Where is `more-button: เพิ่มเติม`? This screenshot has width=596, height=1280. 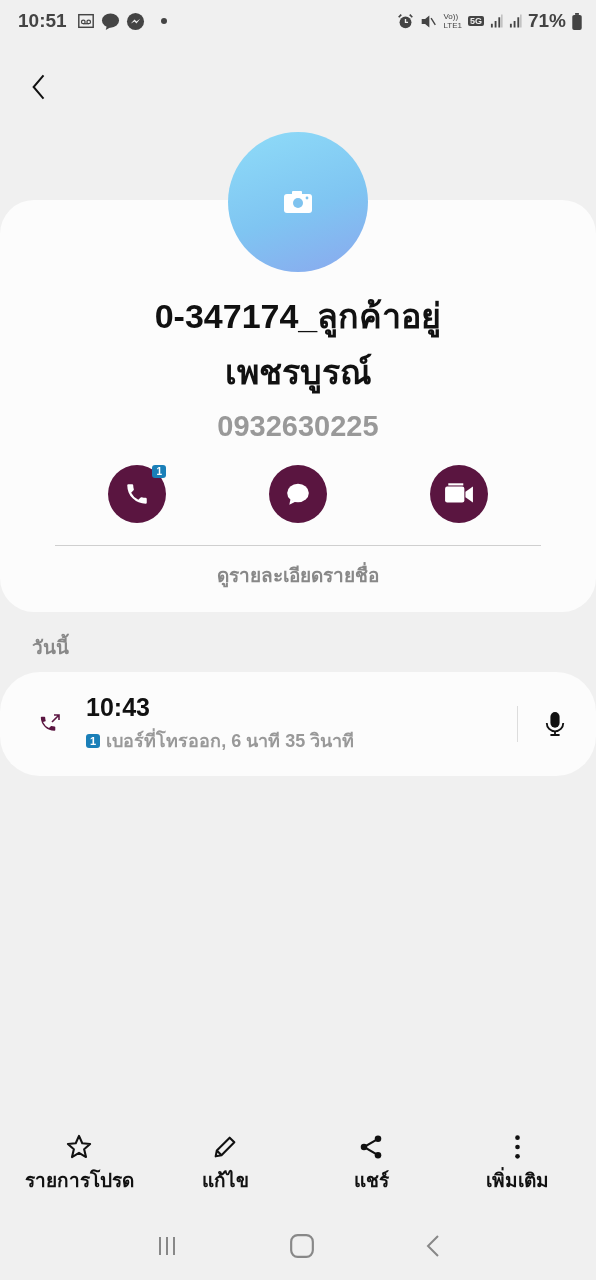 more-button: เพิ่มเติม is located at coordinates (517, 1172).